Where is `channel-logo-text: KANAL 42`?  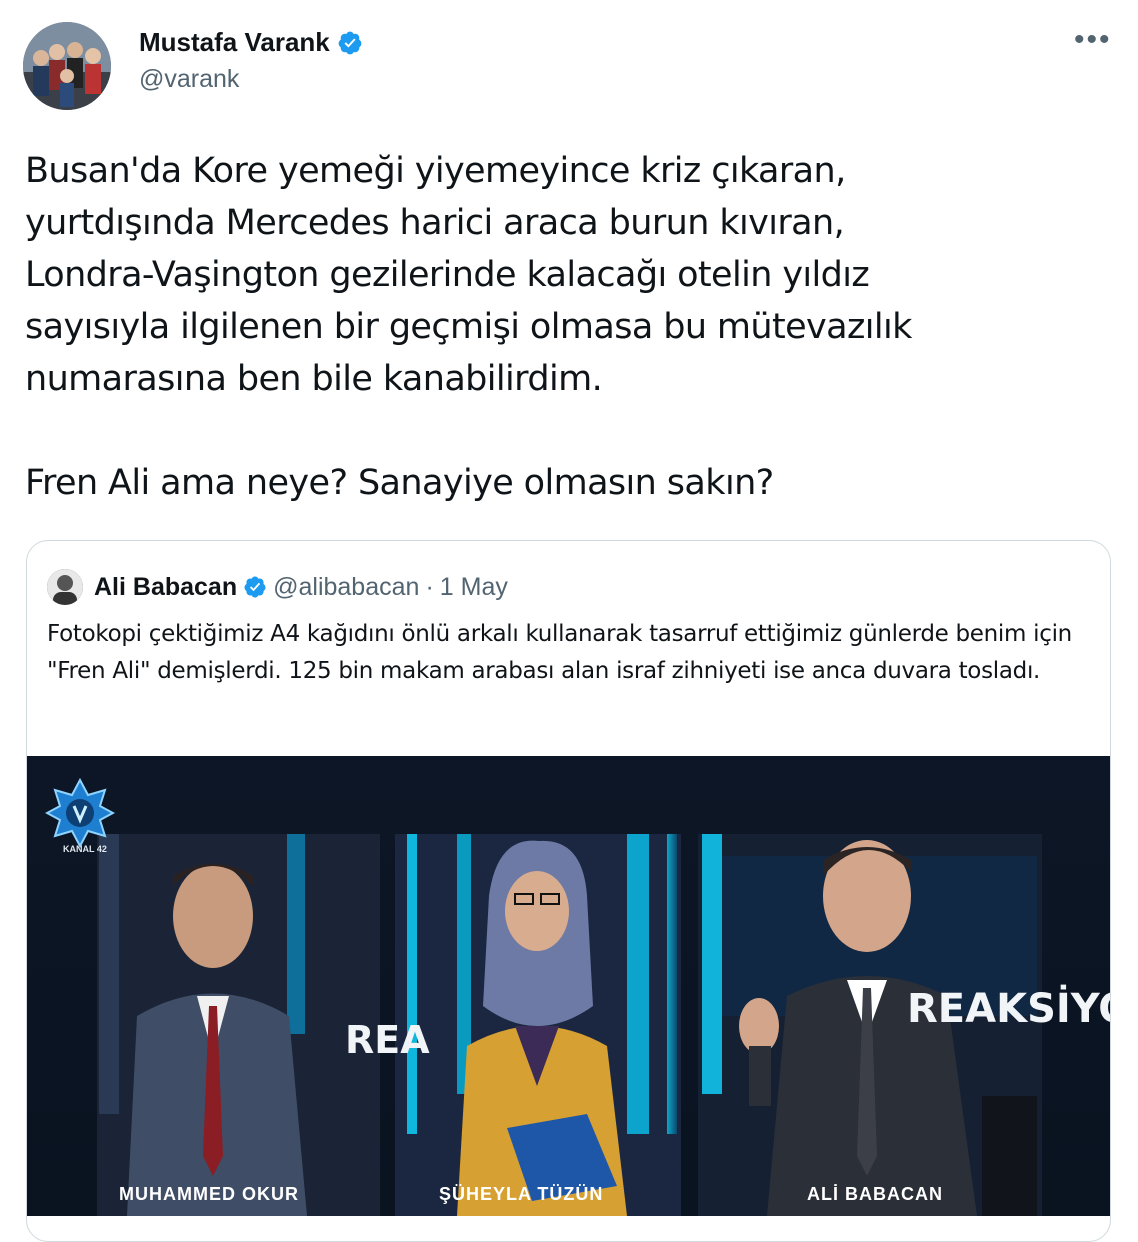 channel-logo-text: KANAL 42 is located at coordinates (85, 849).